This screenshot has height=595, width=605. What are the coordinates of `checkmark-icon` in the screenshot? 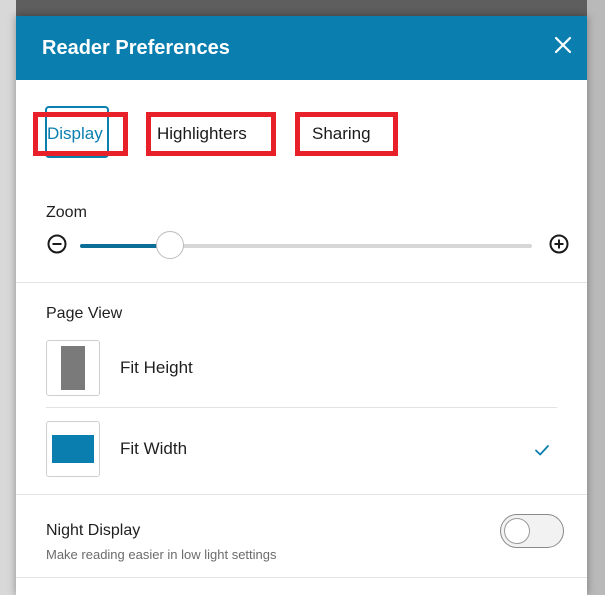 It's located at (542, 450).